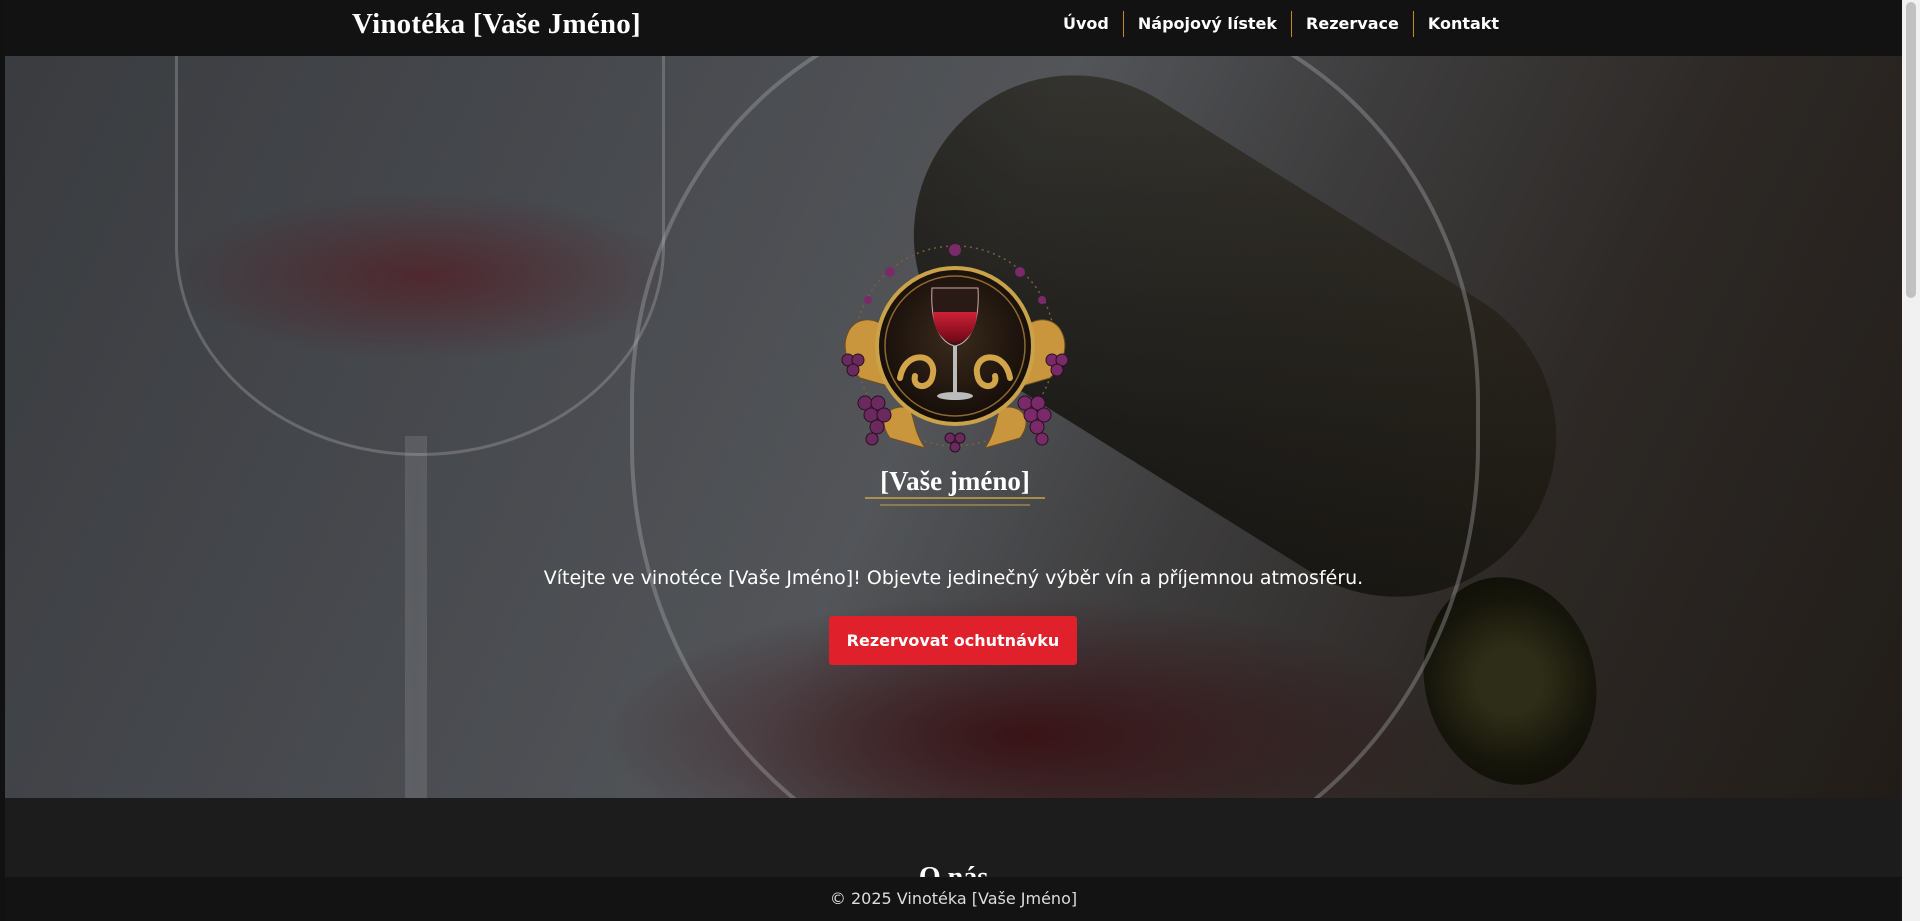 This screenshot has width=1920, height=921. I want to click on site-footer: © 2025 Vinotéka [Vaše Jméno], so click(953, 899).